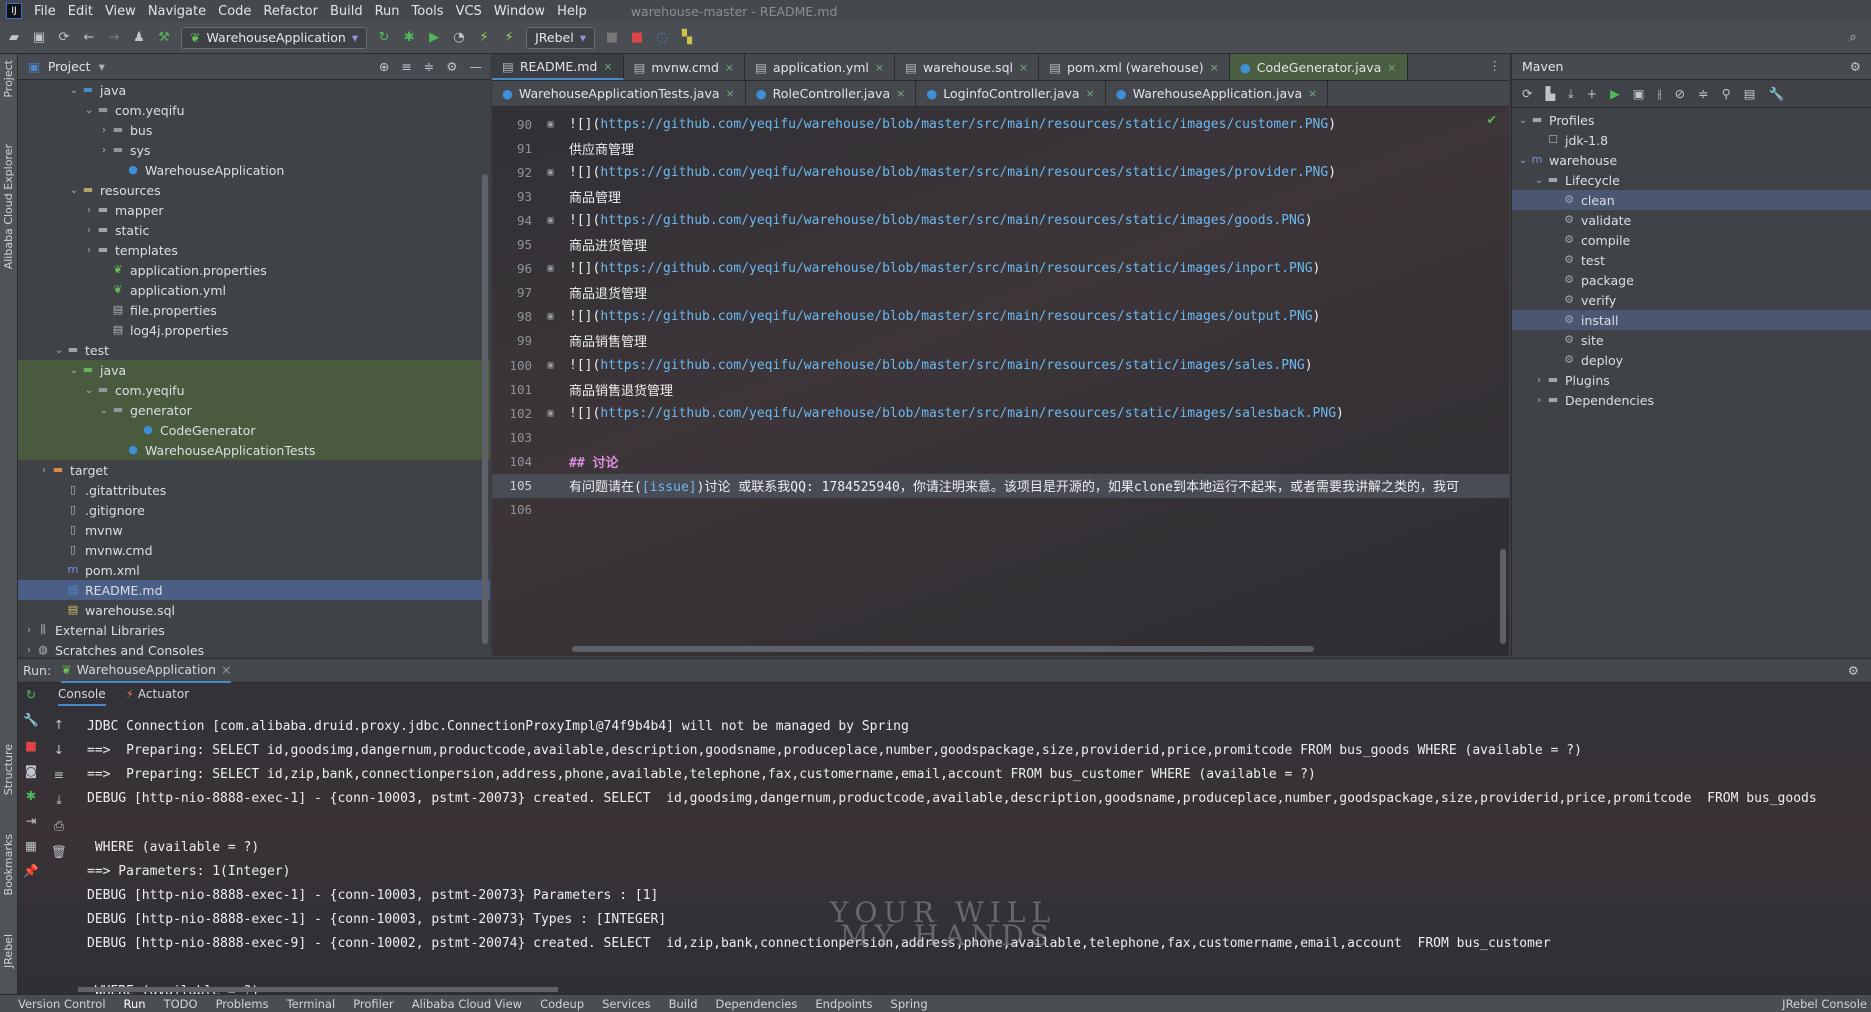 The width and height of the screenshot is (1871, 1012). I want to click on editor-tab: ● RoleController.java ×, so click(831, 93).